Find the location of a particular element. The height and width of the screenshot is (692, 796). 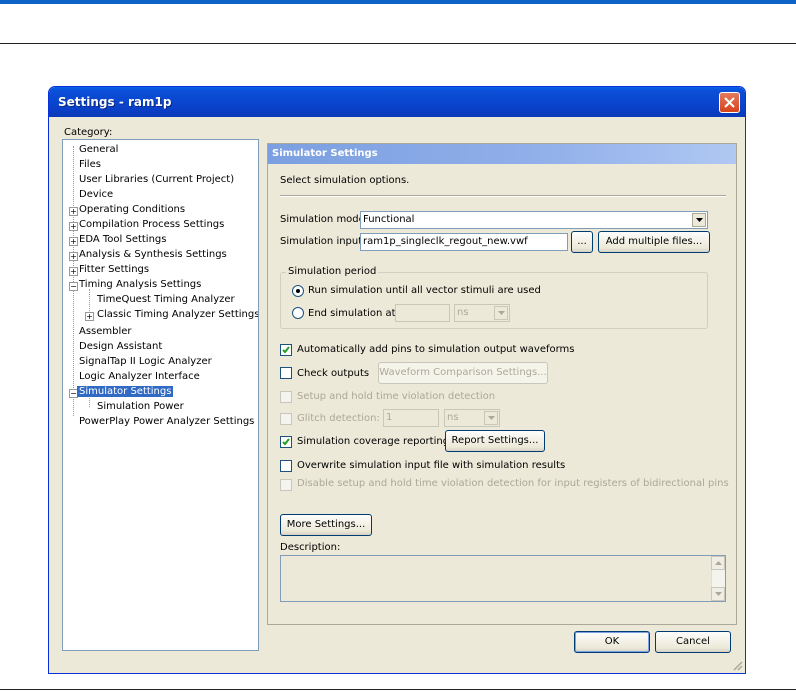

tree-item-operating-conditions: Operating Conditions is located at coordinates (132, 210).